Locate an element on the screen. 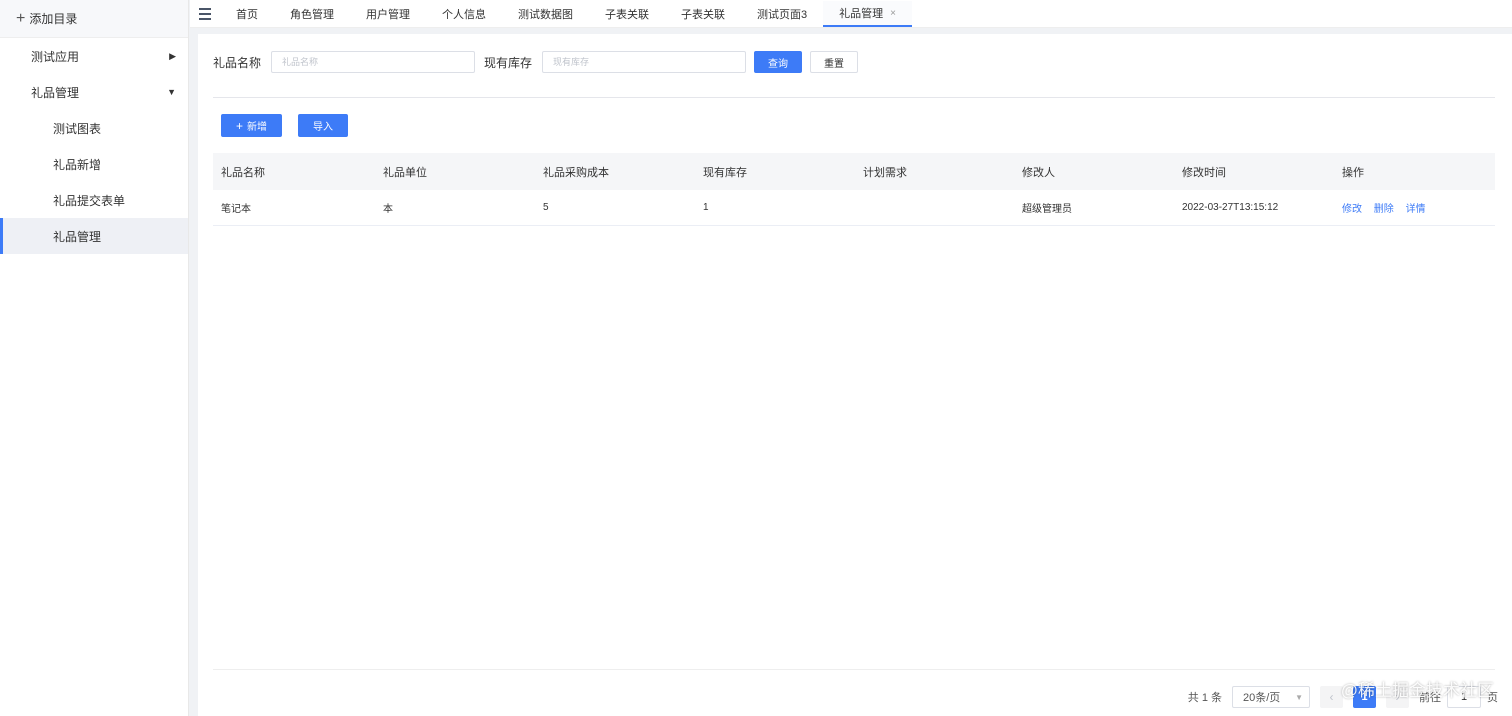  sidebar-item-label: 测试应用 is located at coordinates (55, 56).